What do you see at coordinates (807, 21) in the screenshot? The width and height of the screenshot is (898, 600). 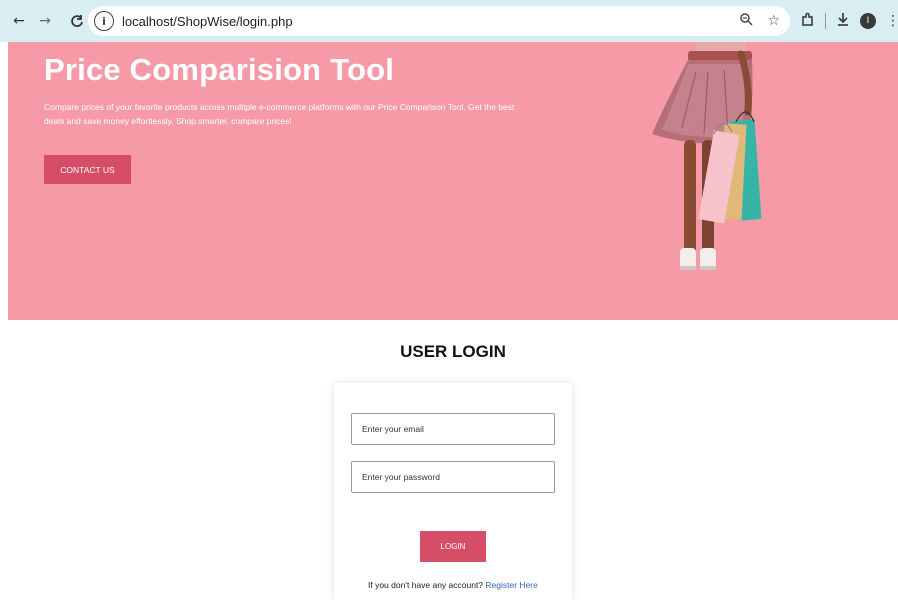 I see `extensions-icon` at bounding box center [807, 21].